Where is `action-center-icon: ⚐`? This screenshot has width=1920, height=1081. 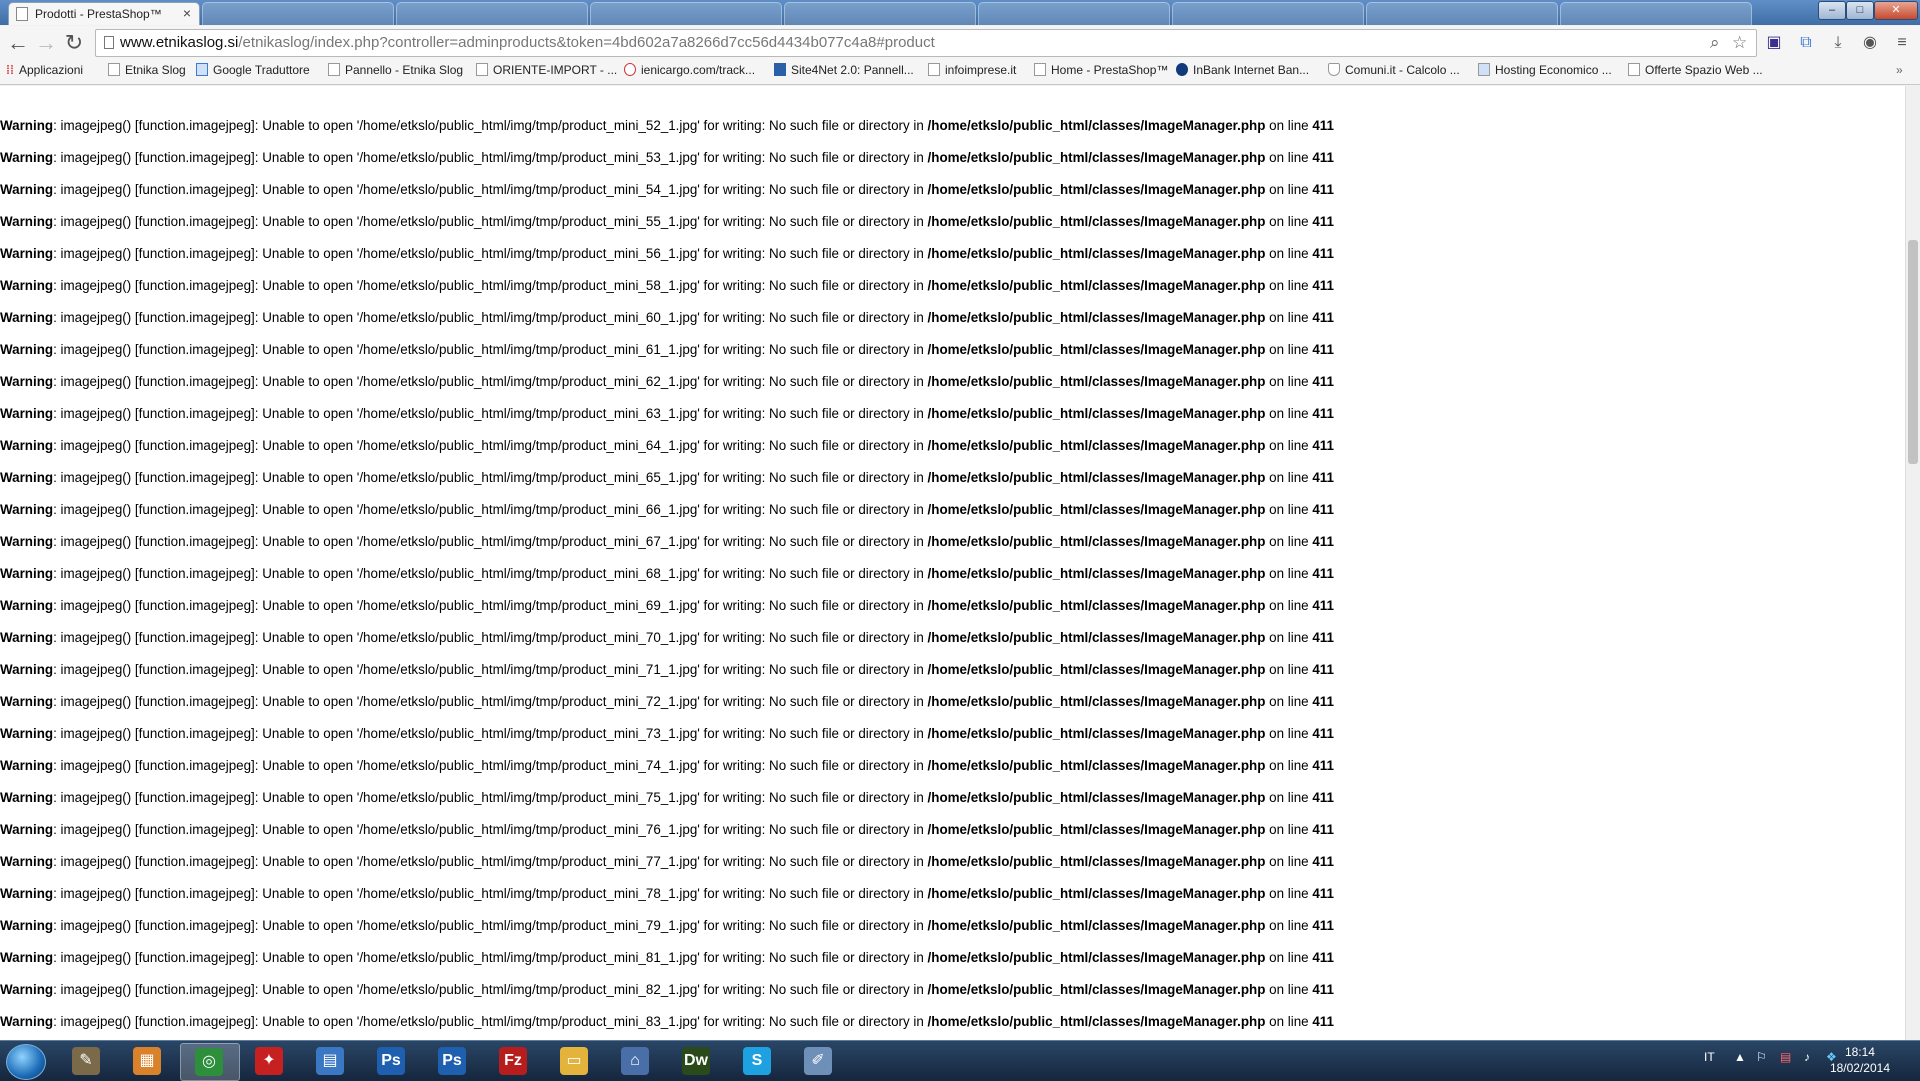 action-center-icon: ⚐ is located at coordinates (1761, 1057).